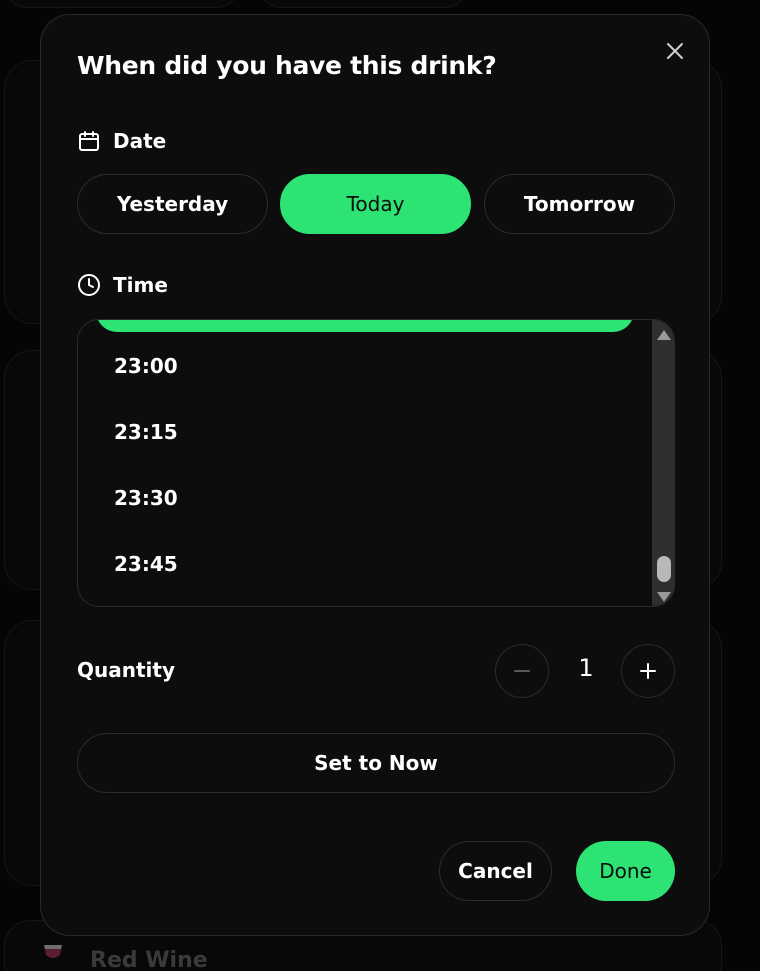 The image size is (760, 971). What do you see at coordinates (126, 670) in the screenshot?
I see `quantity-label: Quantity` at bounding box center [126, 670].